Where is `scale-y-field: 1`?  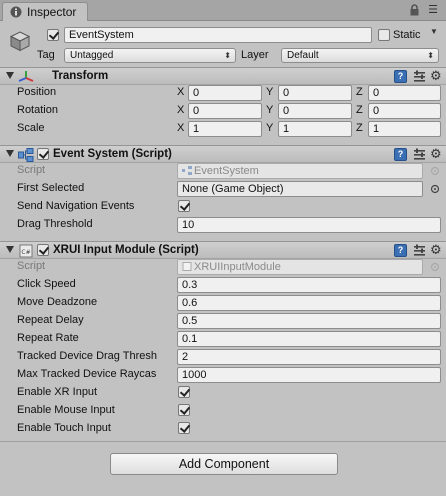 scale-y-field: 1 is located at coordinates (315, 129).